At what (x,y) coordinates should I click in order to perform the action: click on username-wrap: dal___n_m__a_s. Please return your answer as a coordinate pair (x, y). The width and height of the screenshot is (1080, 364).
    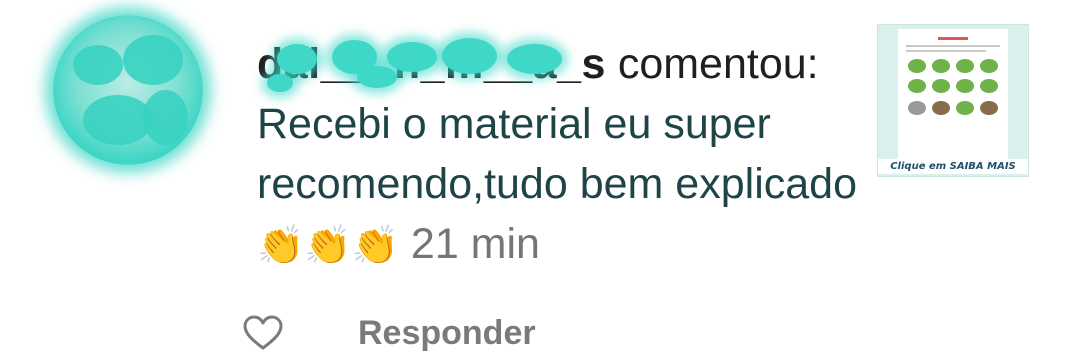
    Looking at the image, I should click on (431, 64).